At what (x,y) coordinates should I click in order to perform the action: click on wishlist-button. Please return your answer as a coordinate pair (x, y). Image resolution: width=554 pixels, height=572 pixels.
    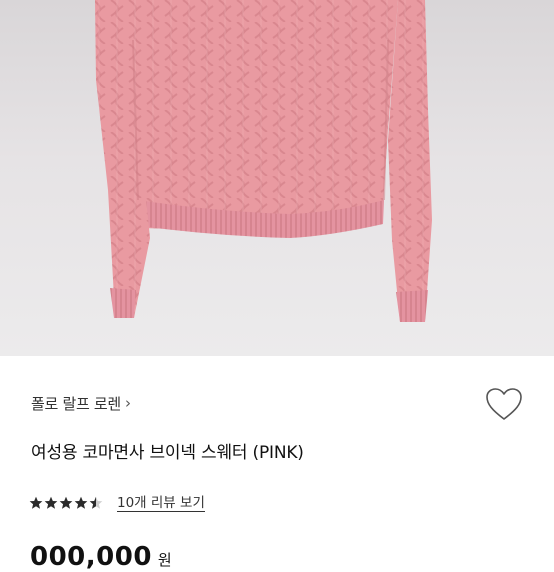
    Looking at the image, I should click on (504, 405).